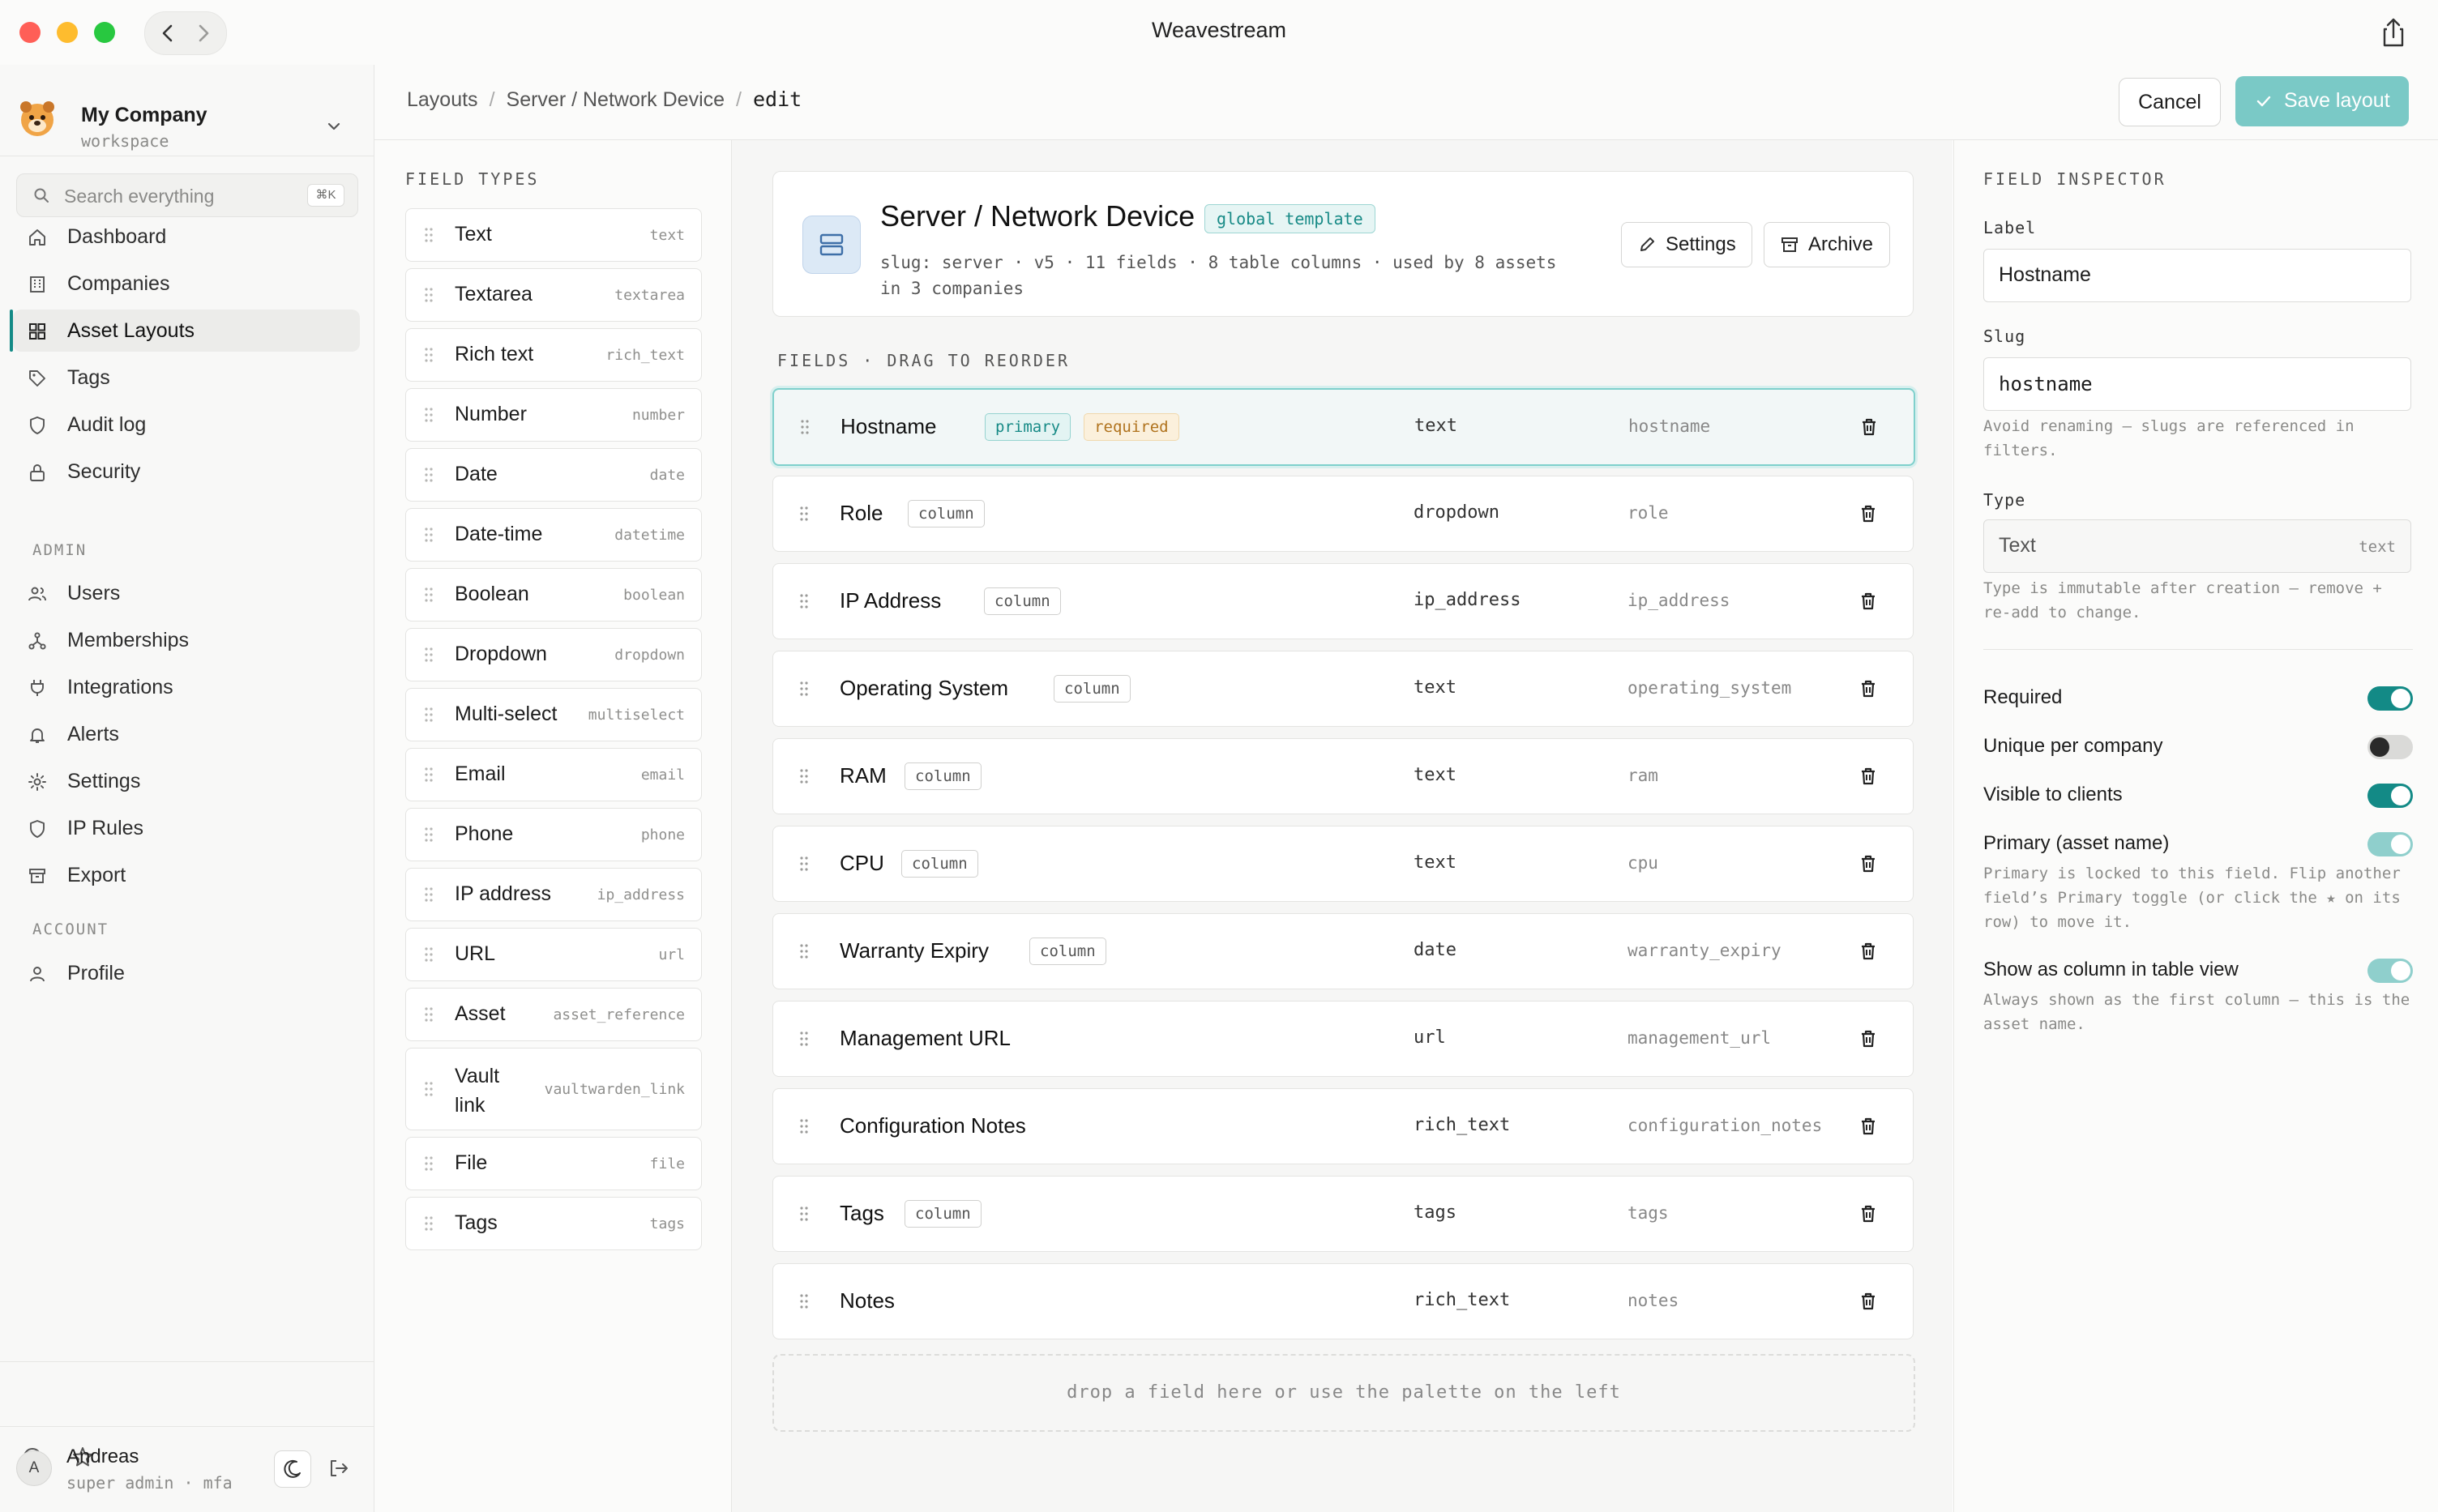  What do you see at coordinates (553, 895) in the screenshot?
I see `field-type-ip-address: IP address ip_address` at bounding box center [553, 895].